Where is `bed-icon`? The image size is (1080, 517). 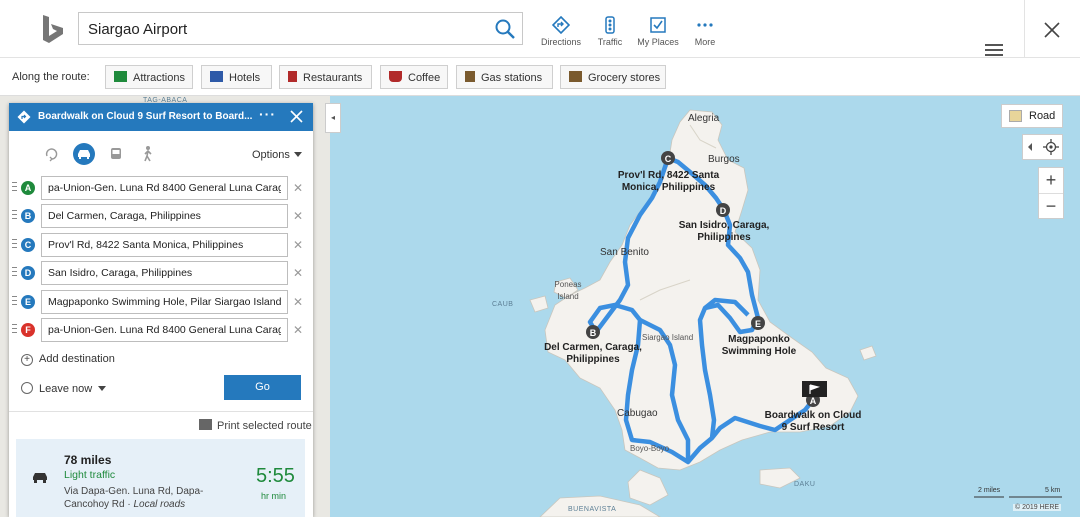 bed-icon is located at coordinates (216, 76).